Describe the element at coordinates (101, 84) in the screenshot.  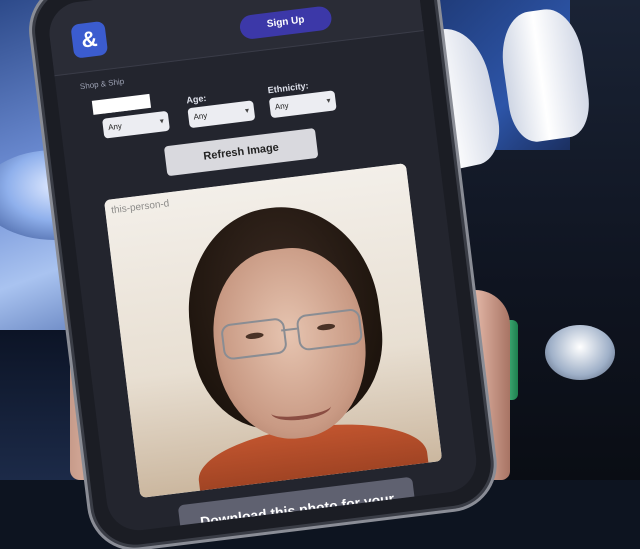
I see `breadcrumb: Shop & Ship` at that location.